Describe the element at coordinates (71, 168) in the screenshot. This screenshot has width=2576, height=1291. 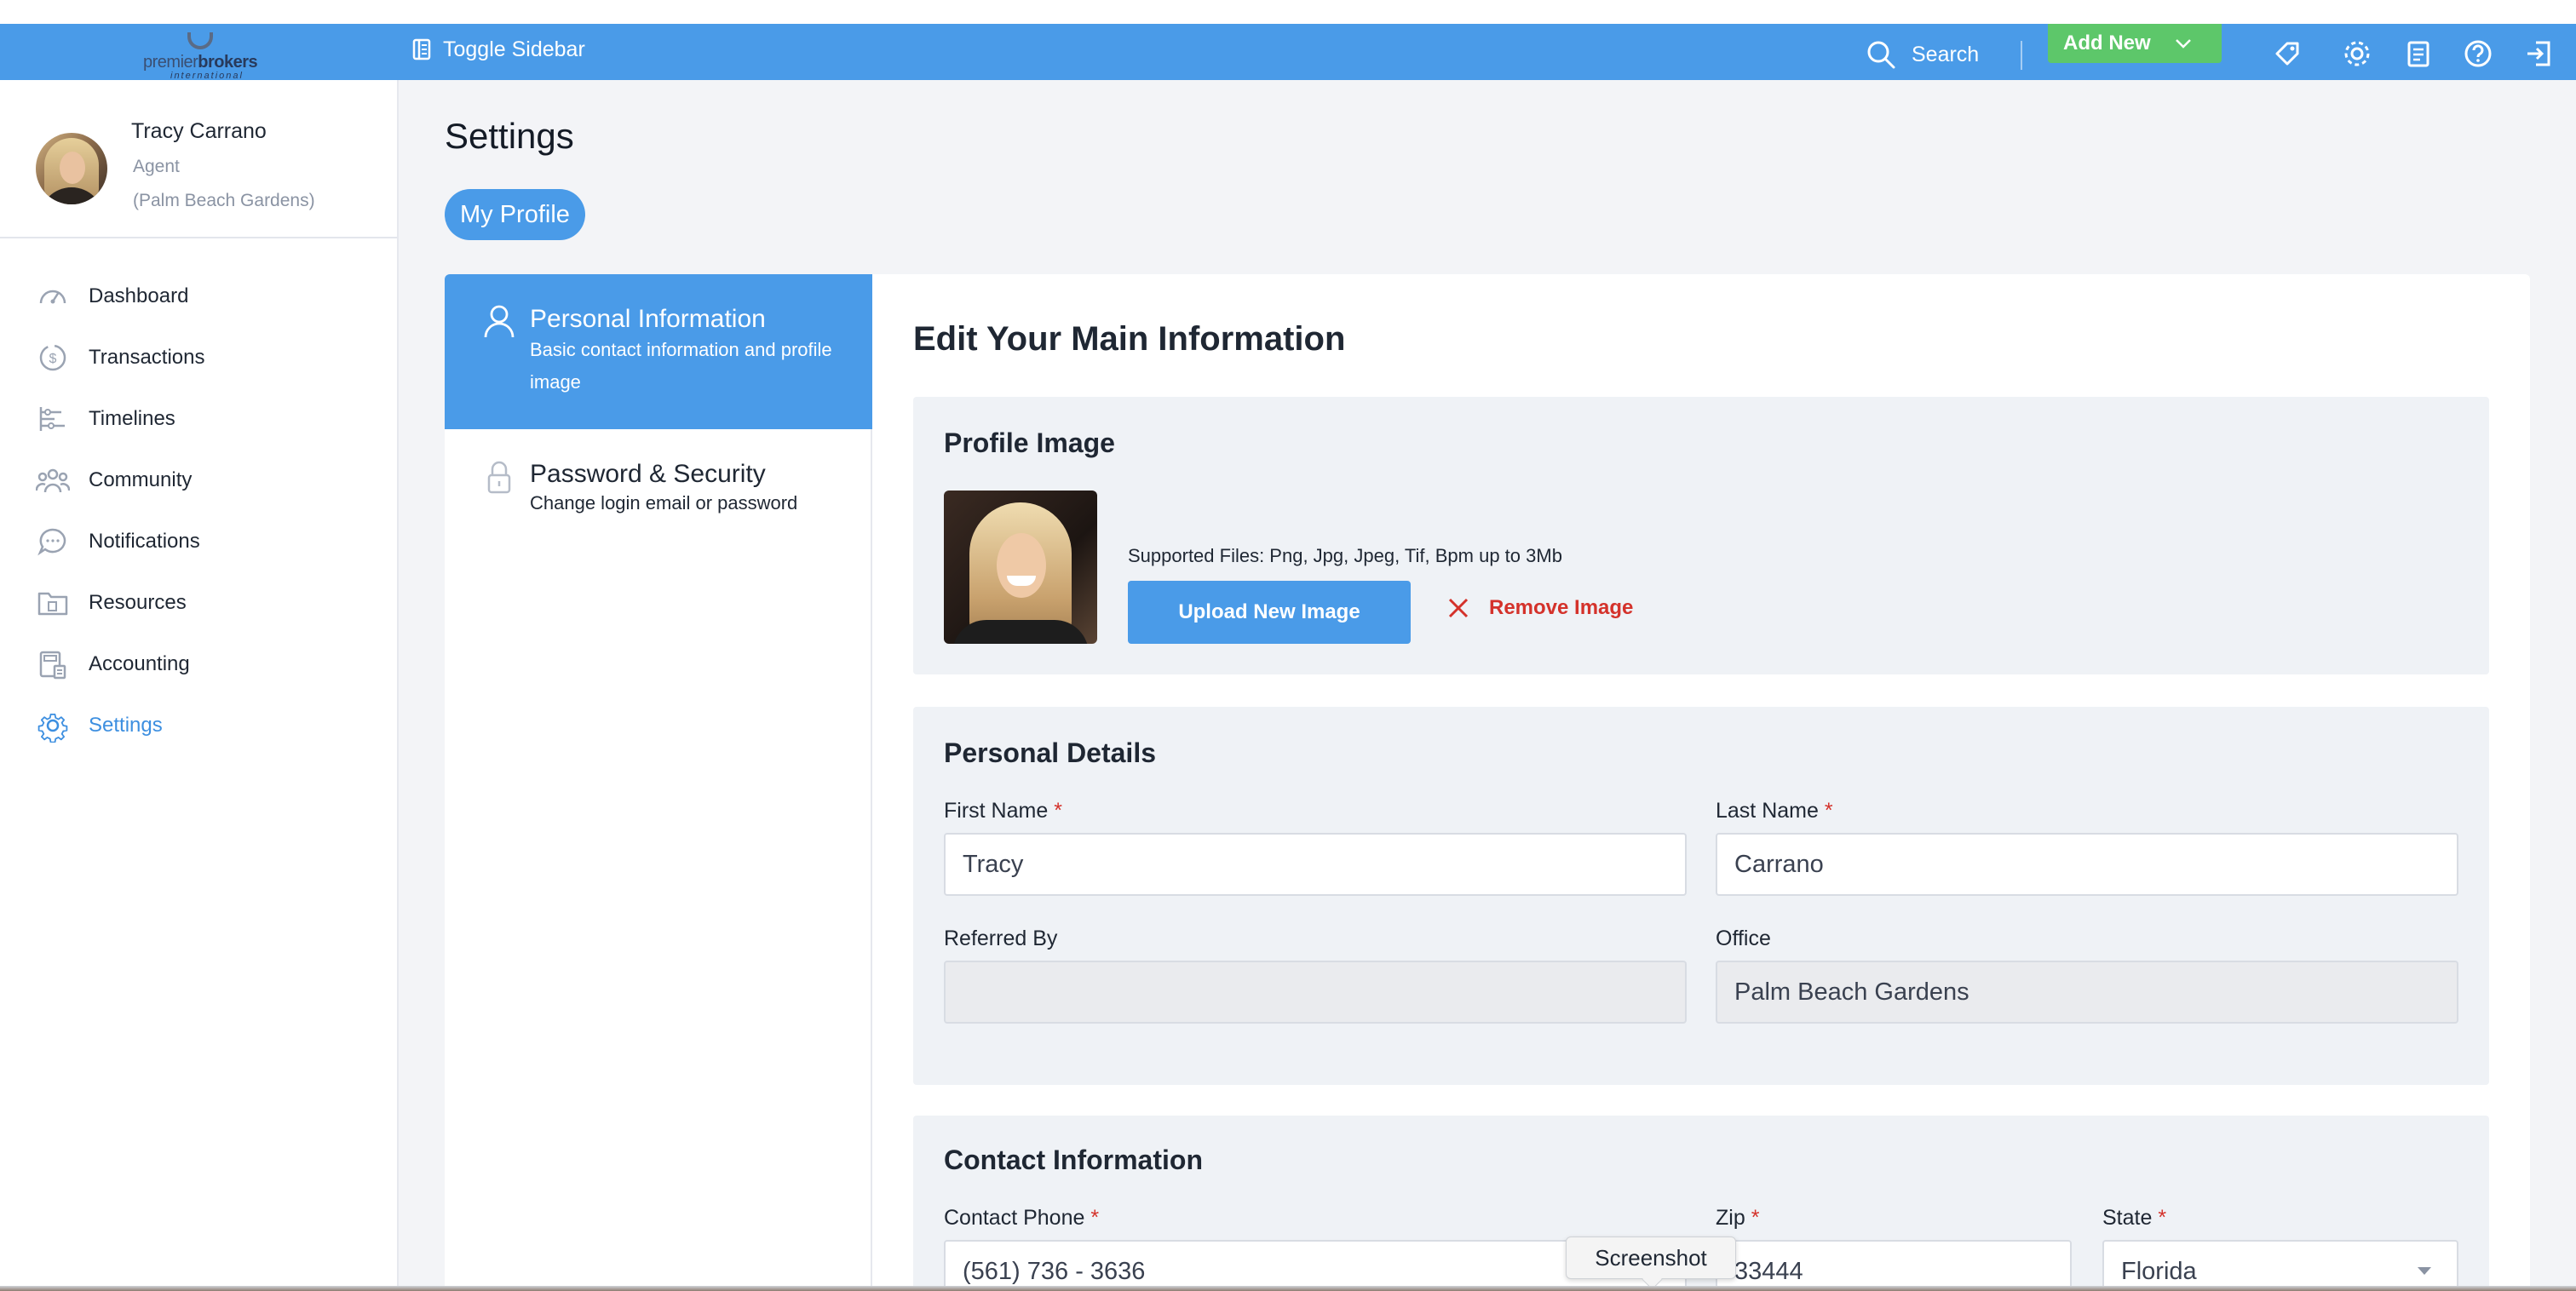
I see `avatar` at that location.